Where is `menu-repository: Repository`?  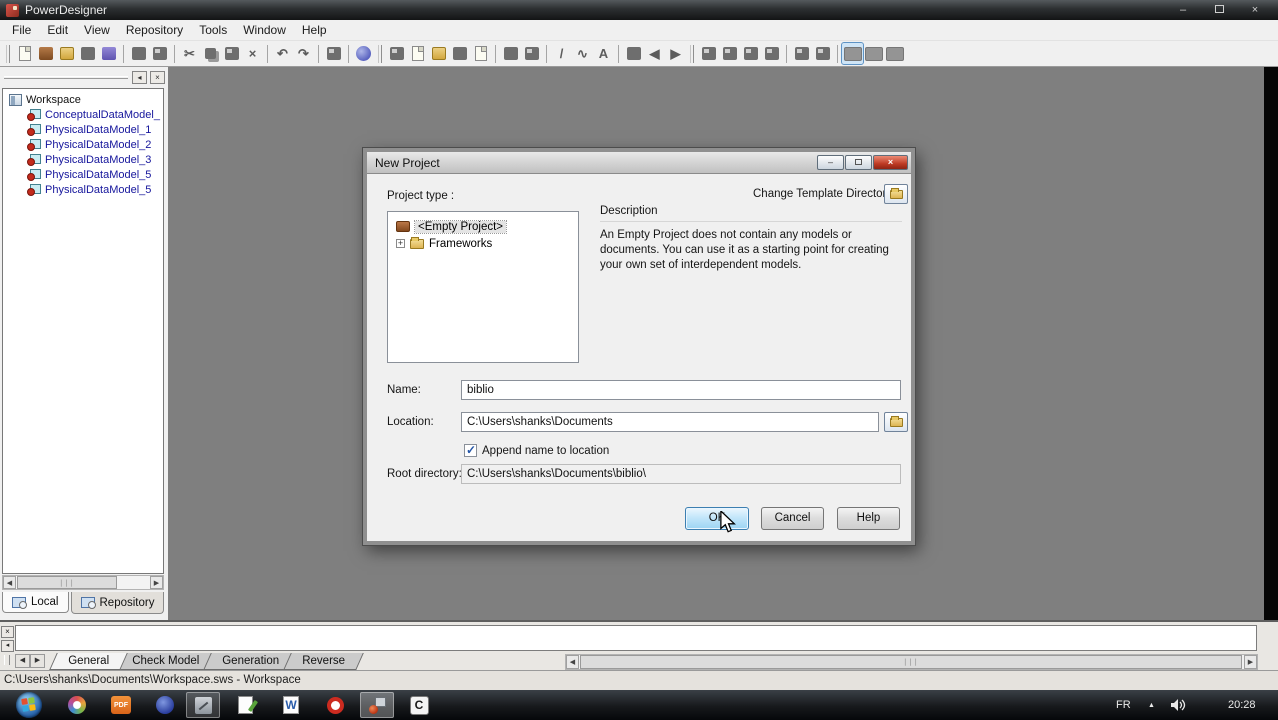
menu-repository: Repository is located at coordinates (154, 30).